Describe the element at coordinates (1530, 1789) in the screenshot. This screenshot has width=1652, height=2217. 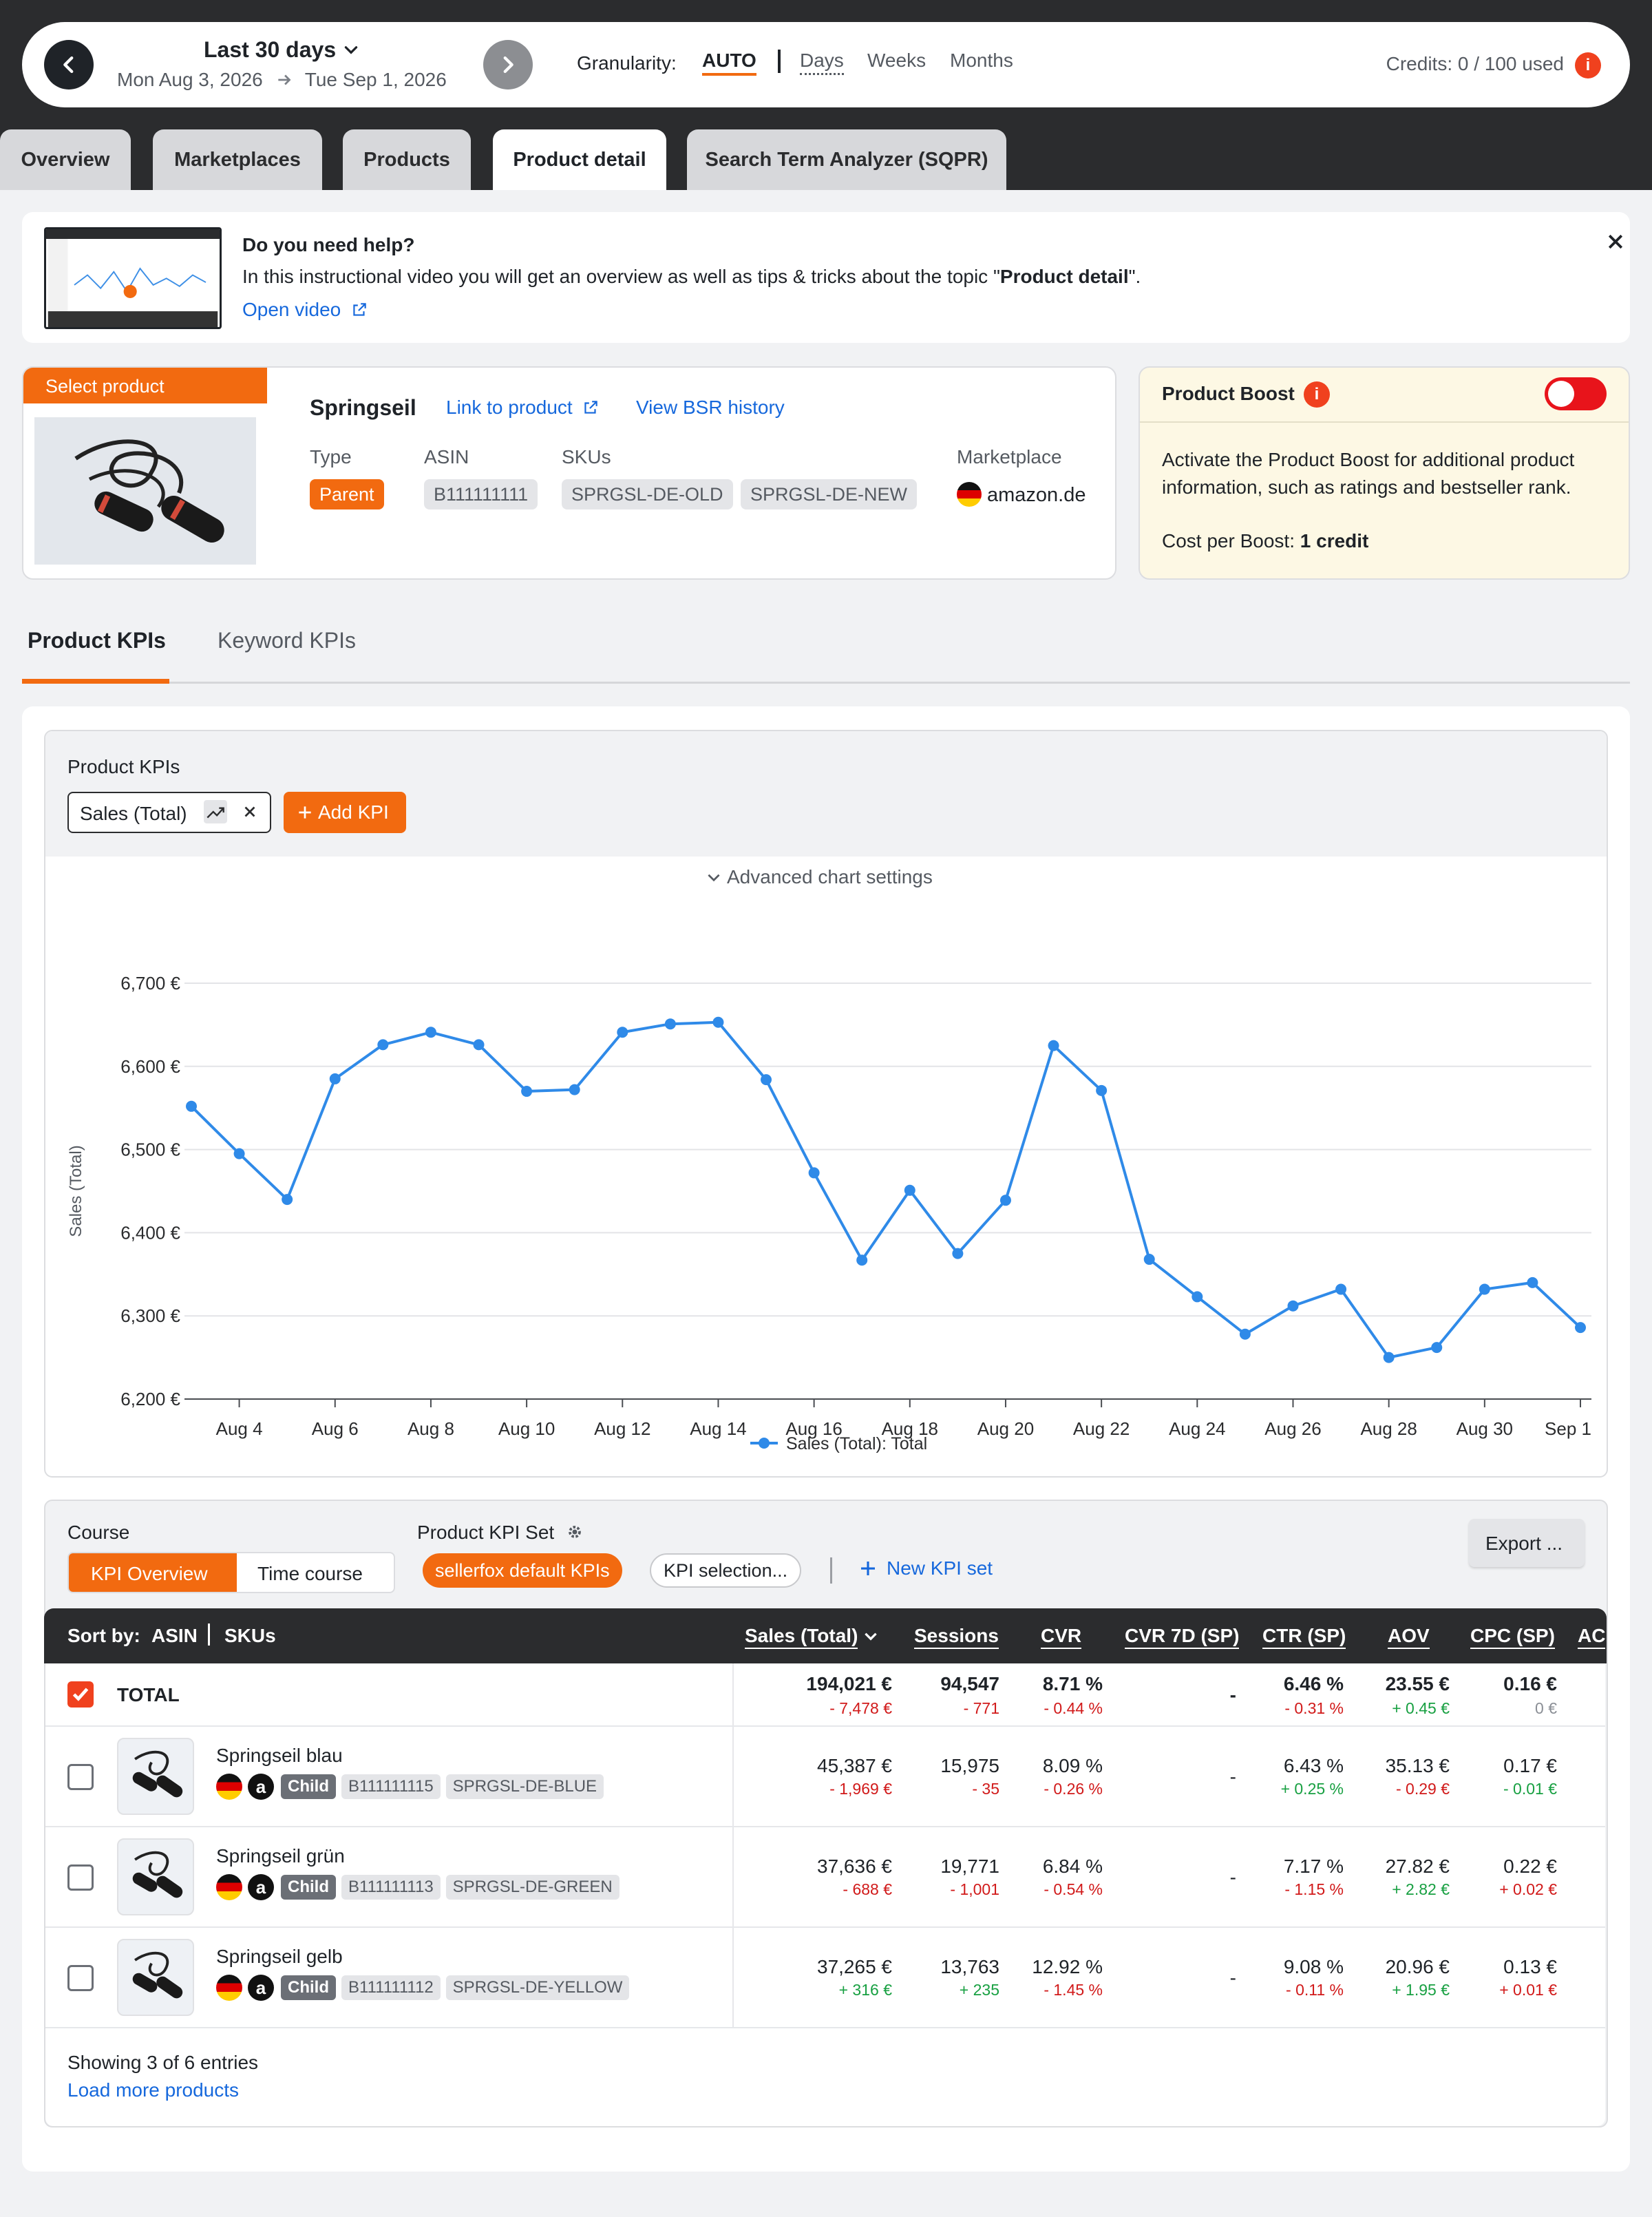
I see `cell-delta: - 0.01 €` at that location.